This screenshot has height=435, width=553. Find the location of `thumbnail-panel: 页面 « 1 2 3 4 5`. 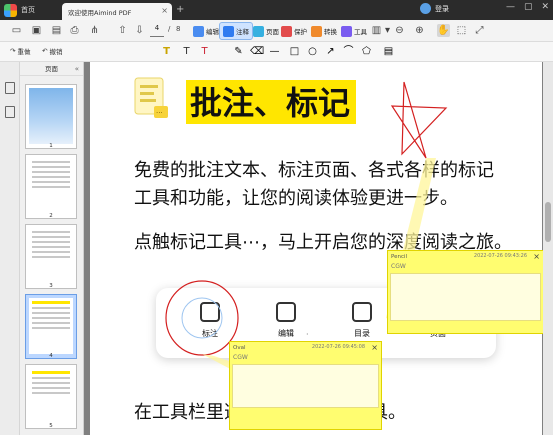

thumbnail-panel: 页面 « 1 2 3 4 5 is located at coordinates (52, 248).